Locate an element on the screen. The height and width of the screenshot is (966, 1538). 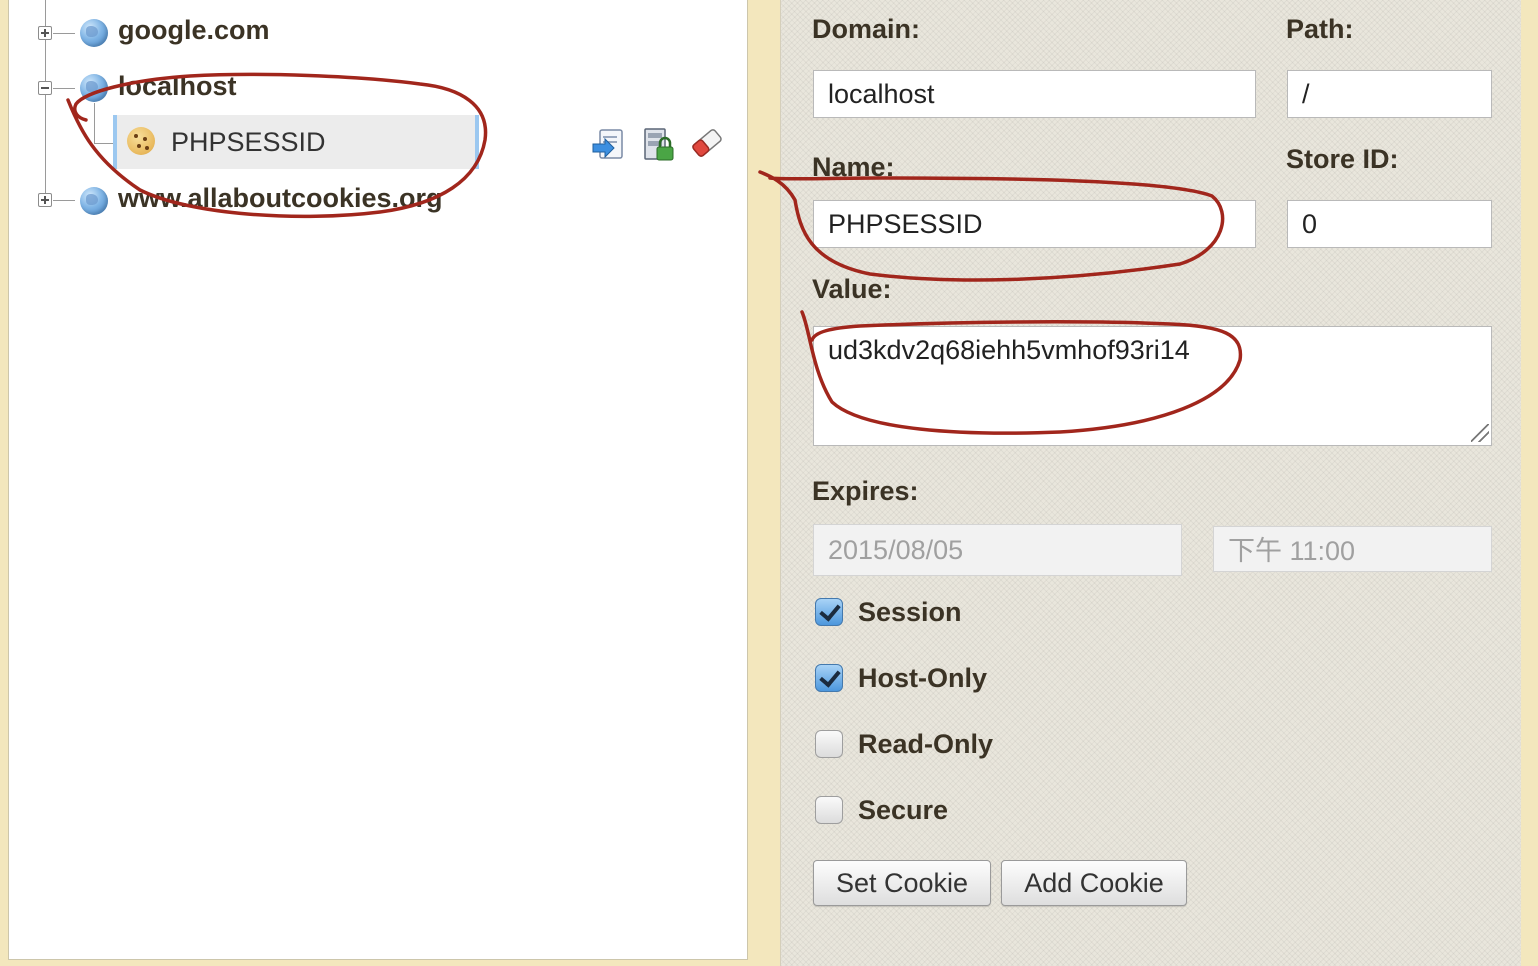
cookie-item-phpsessid: PHPSESSID is located at coordinates (296, 142).